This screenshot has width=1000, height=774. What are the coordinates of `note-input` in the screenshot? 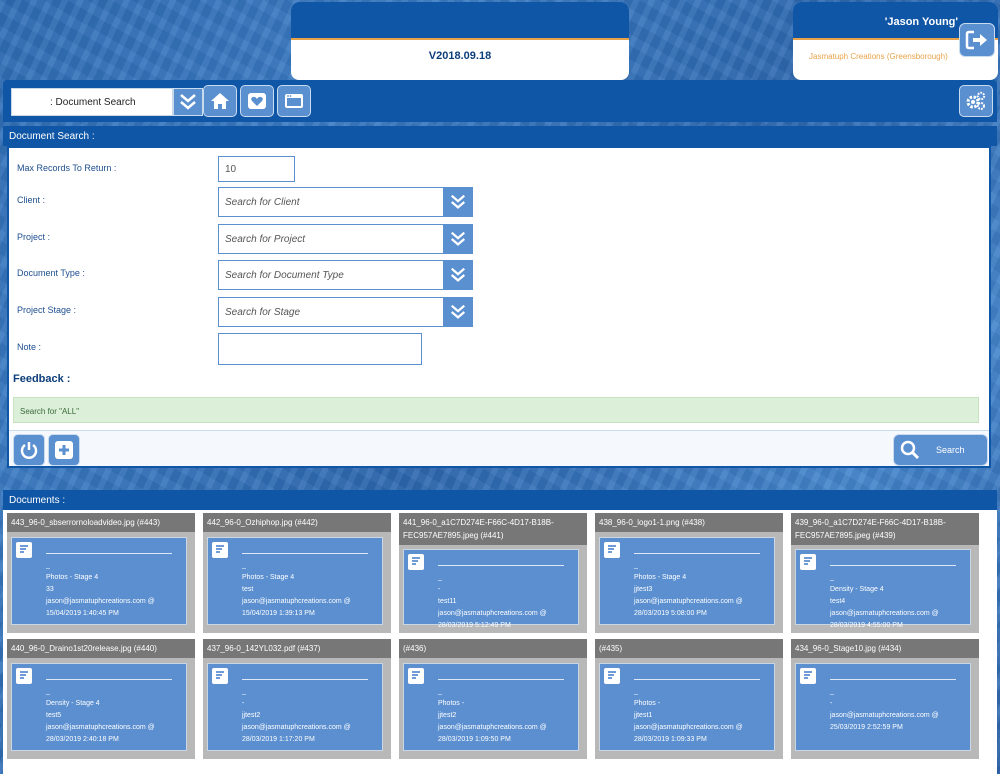 It's located at (320, 349).